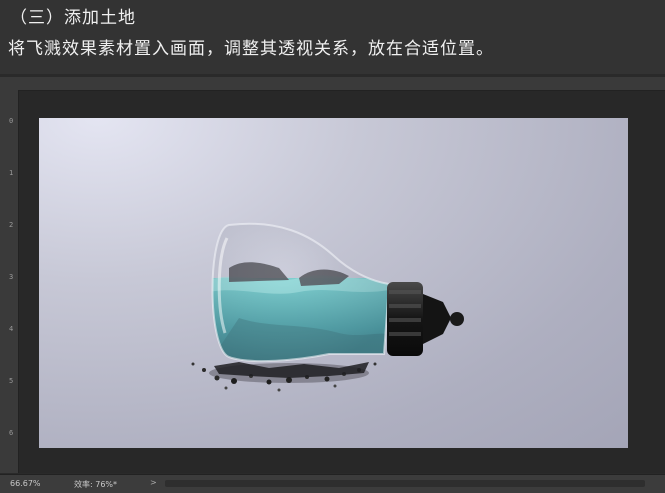 The image size is (665, 493). I want to click on ruler-tick-label: 2, so click(11, 225).